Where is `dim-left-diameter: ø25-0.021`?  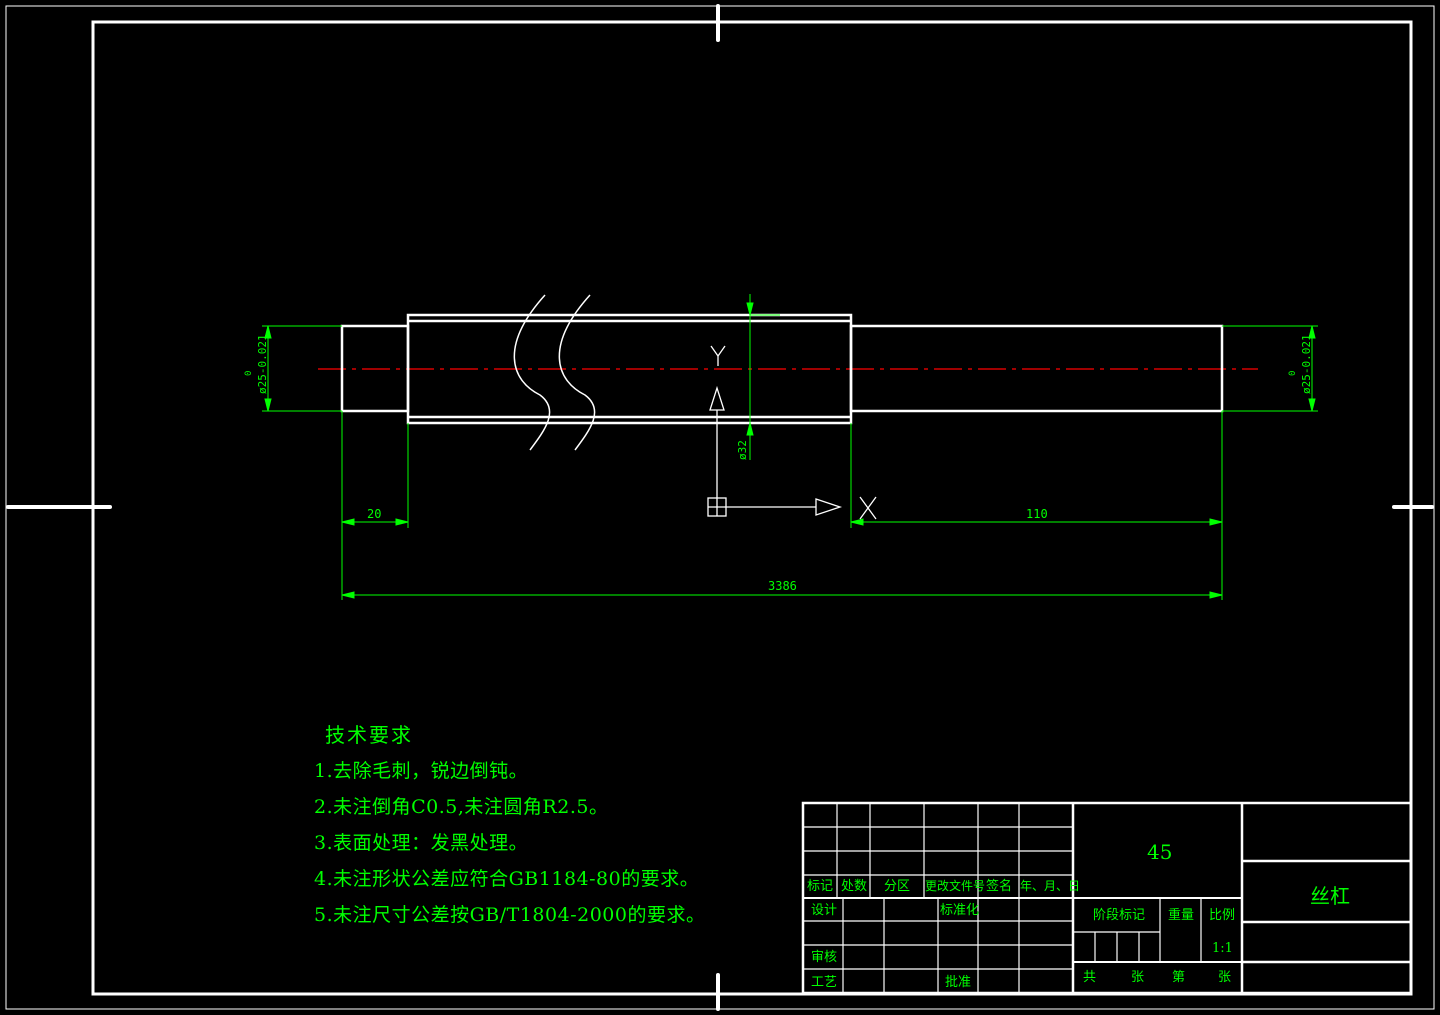 dim-left-diameter: ø25-0.021 is located at coordinates (262, 364).